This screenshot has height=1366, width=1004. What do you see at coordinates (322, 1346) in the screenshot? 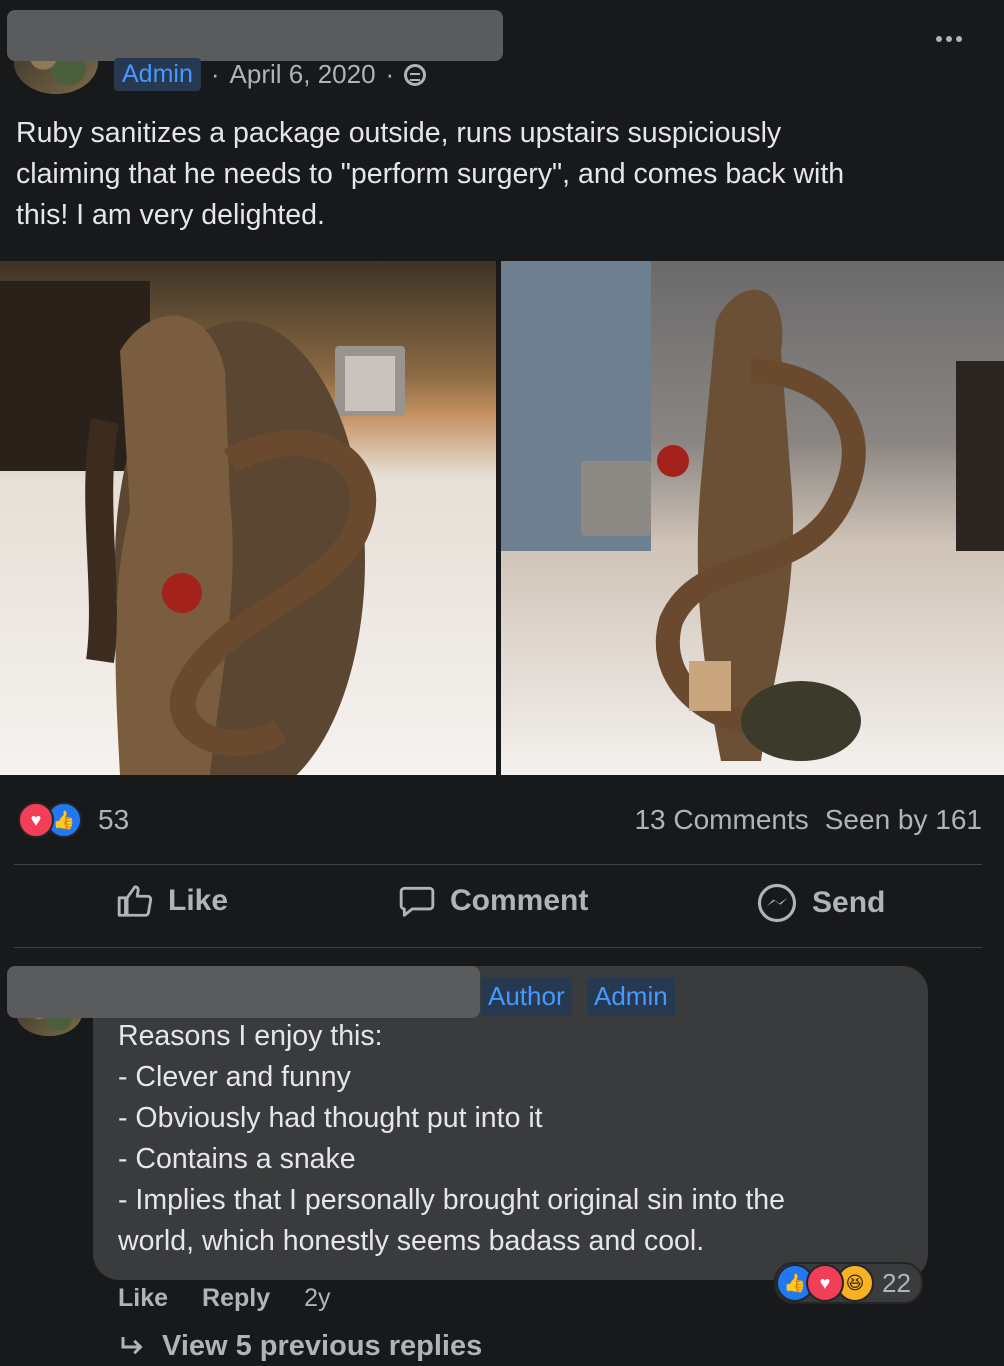
I see `view-replies-label: View 5 previous replies` at bounding box center [322, 1346].